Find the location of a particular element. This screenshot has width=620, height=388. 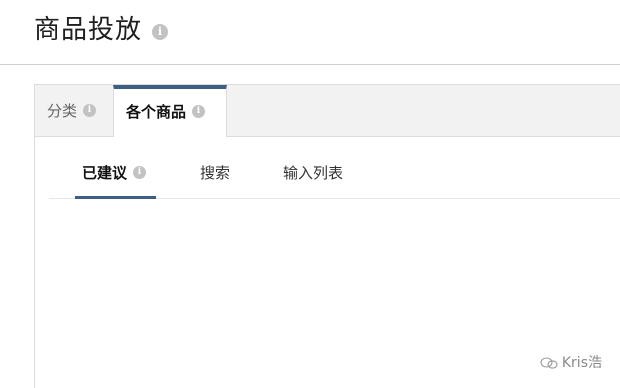

tab-individual-products: 各个商品 i is located at coordinates (170, 111).